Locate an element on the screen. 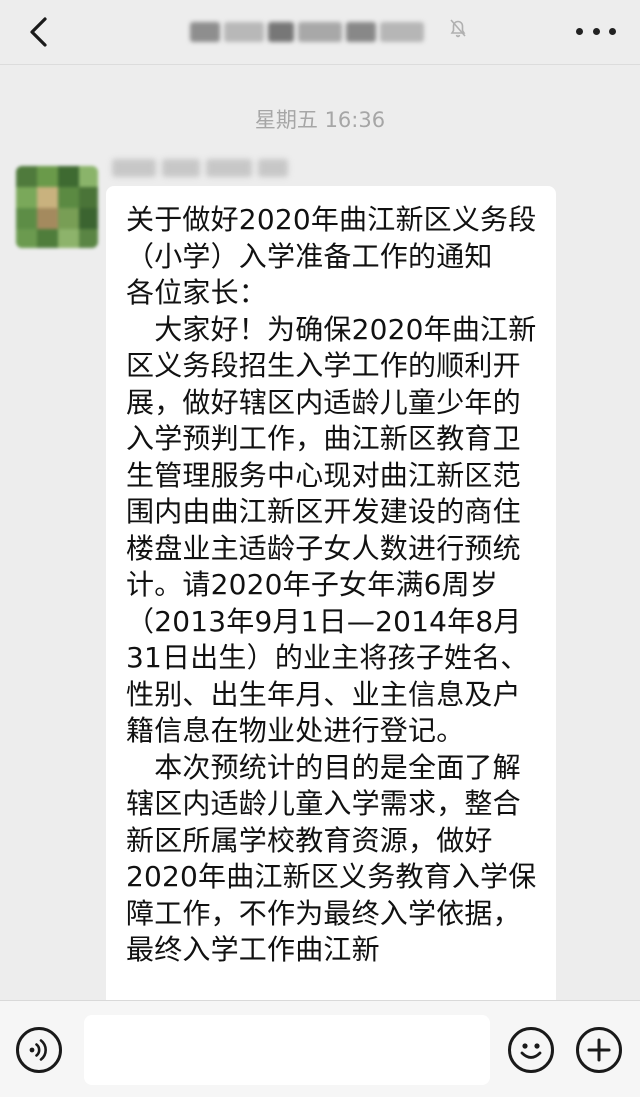  input-bar is located at coordinates (320, 1048).